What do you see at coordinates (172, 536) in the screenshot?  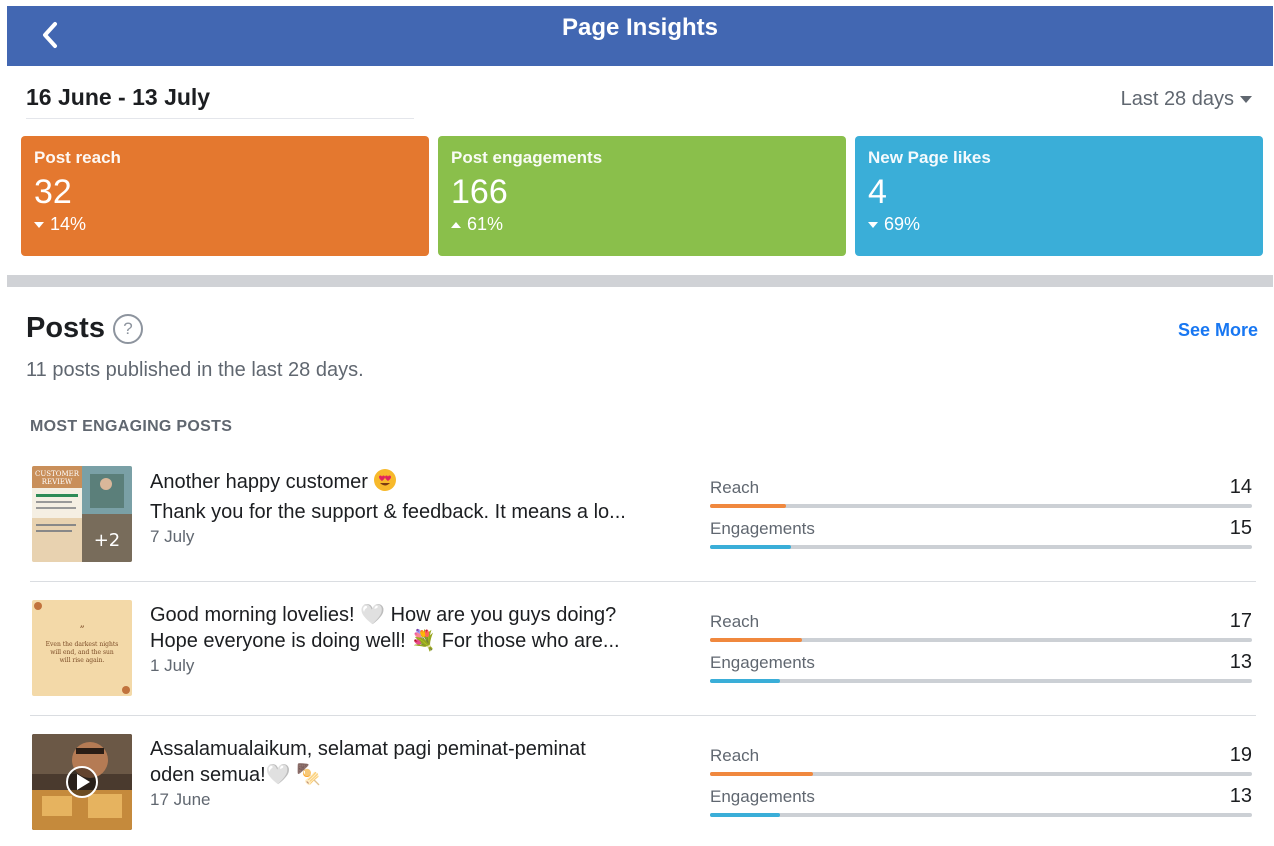 I see `post-date: 7 July` at bounding box center [172, 536].